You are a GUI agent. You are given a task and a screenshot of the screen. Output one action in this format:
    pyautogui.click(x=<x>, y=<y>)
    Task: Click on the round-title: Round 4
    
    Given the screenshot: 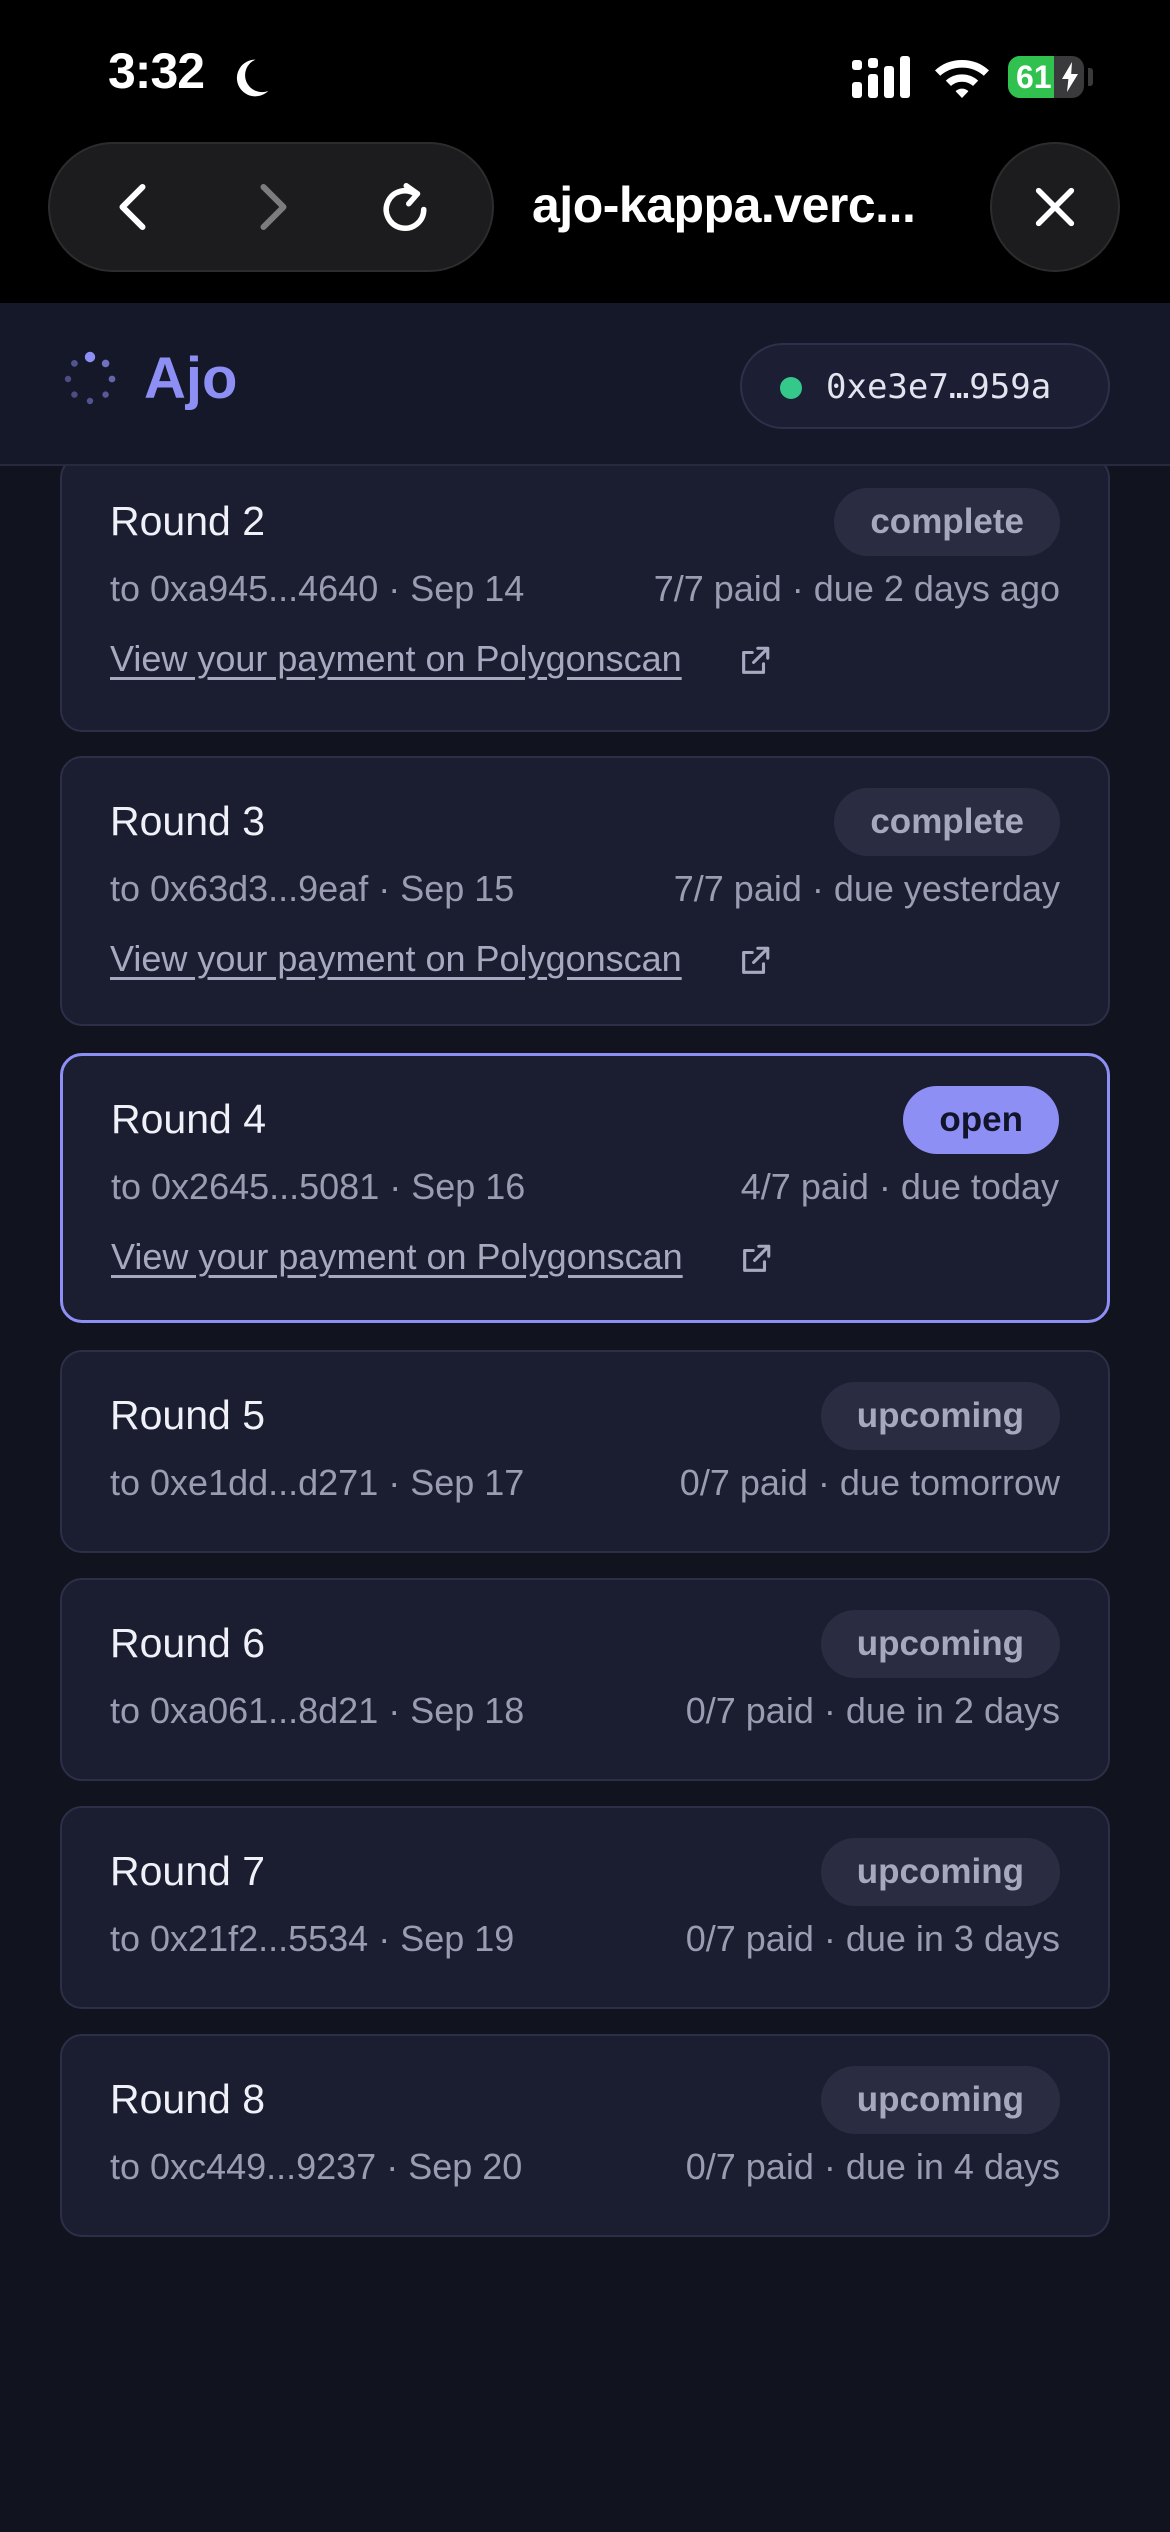 What is the action you would take?
    pyautogui.click(x=189, y=1119)
    